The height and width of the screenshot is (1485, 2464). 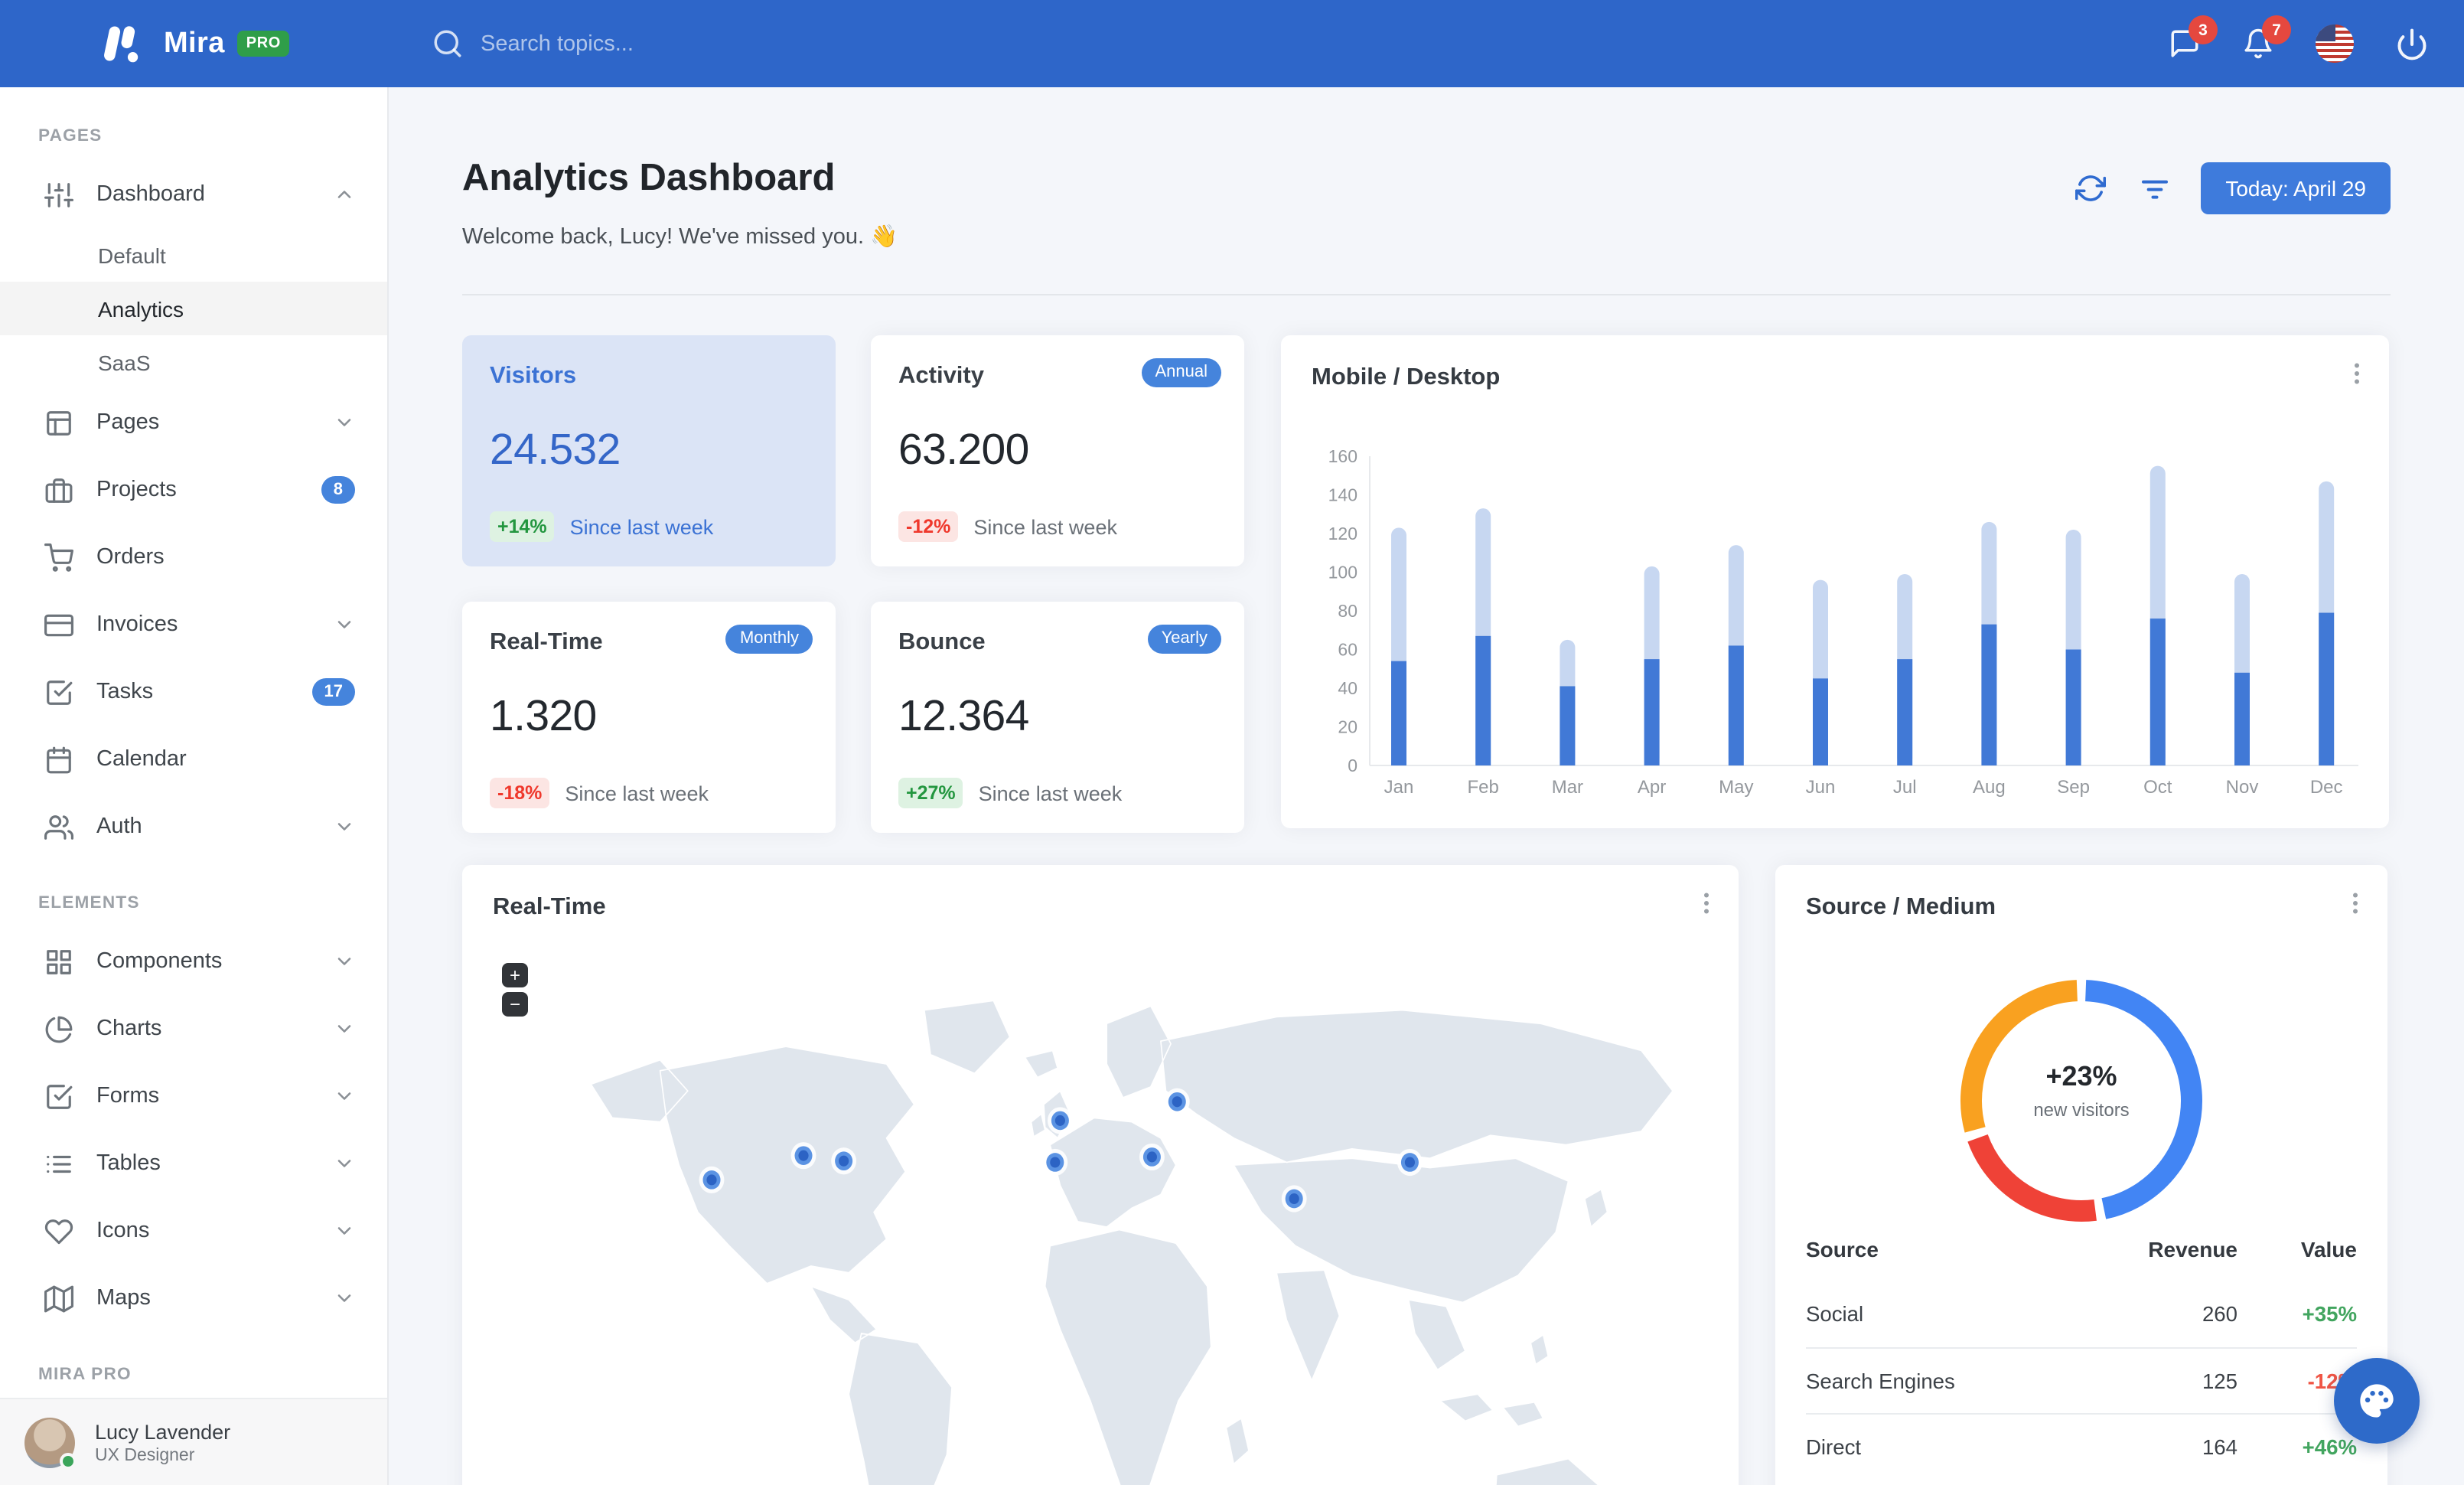 I want to click on map-marker-san-francisco, so click(x=712, y=1179).